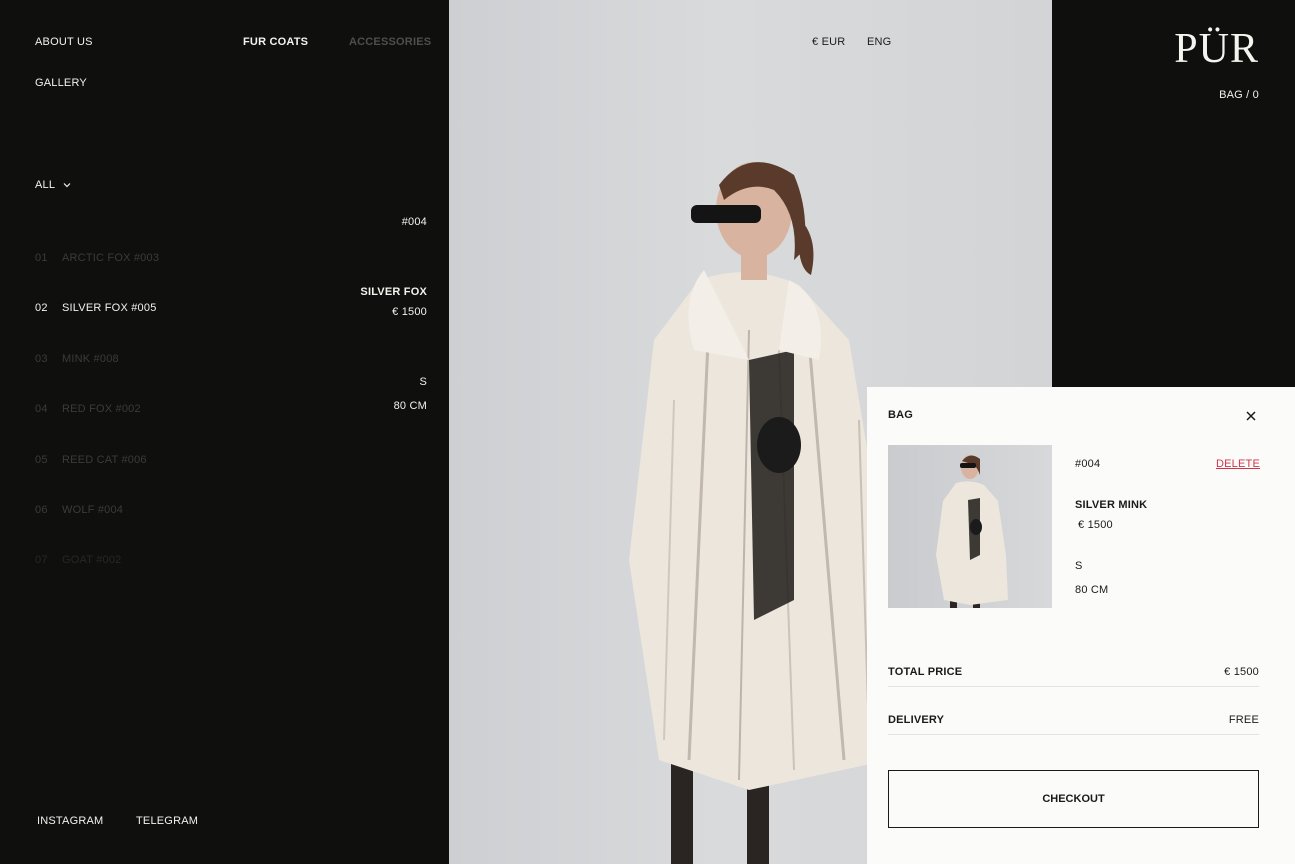  I want to click on catalog-item-name: REED CAT #006, so click(104, 460).